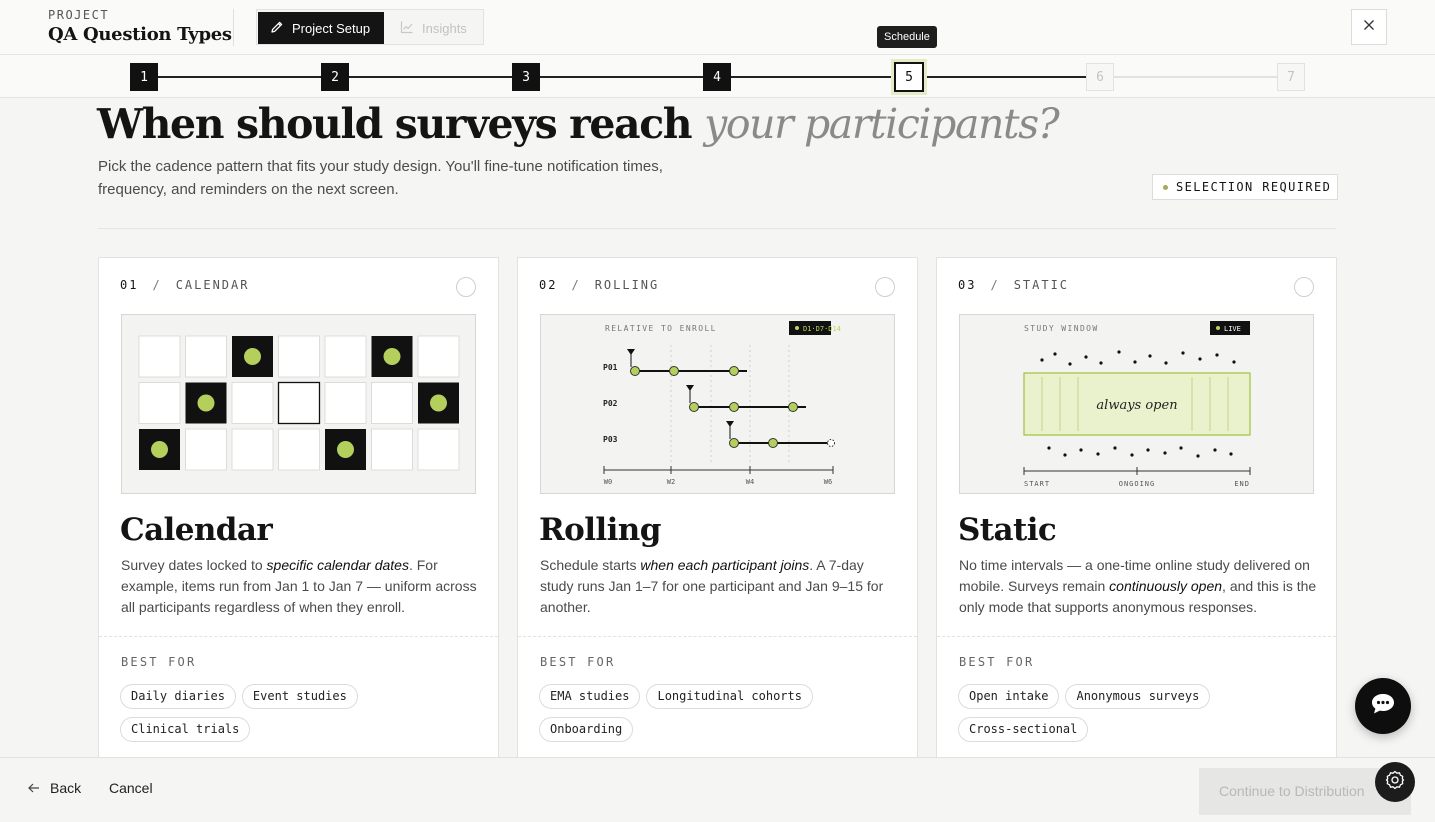 Image resolution: width=1435 pixels, height=822 pixels. Describe the element at coordinates (599, 285) in the screenshot. I see `card-header: 02/ROLLING` at that location.